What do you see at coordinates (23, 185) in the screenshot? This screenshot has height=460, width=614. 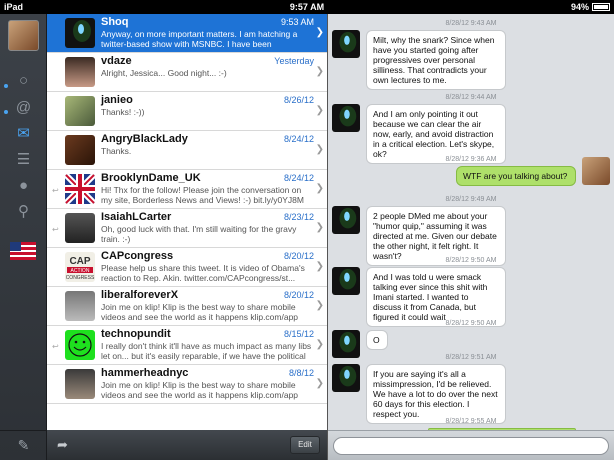 I see `person-icon: ●` at bounding box center [23, 185].